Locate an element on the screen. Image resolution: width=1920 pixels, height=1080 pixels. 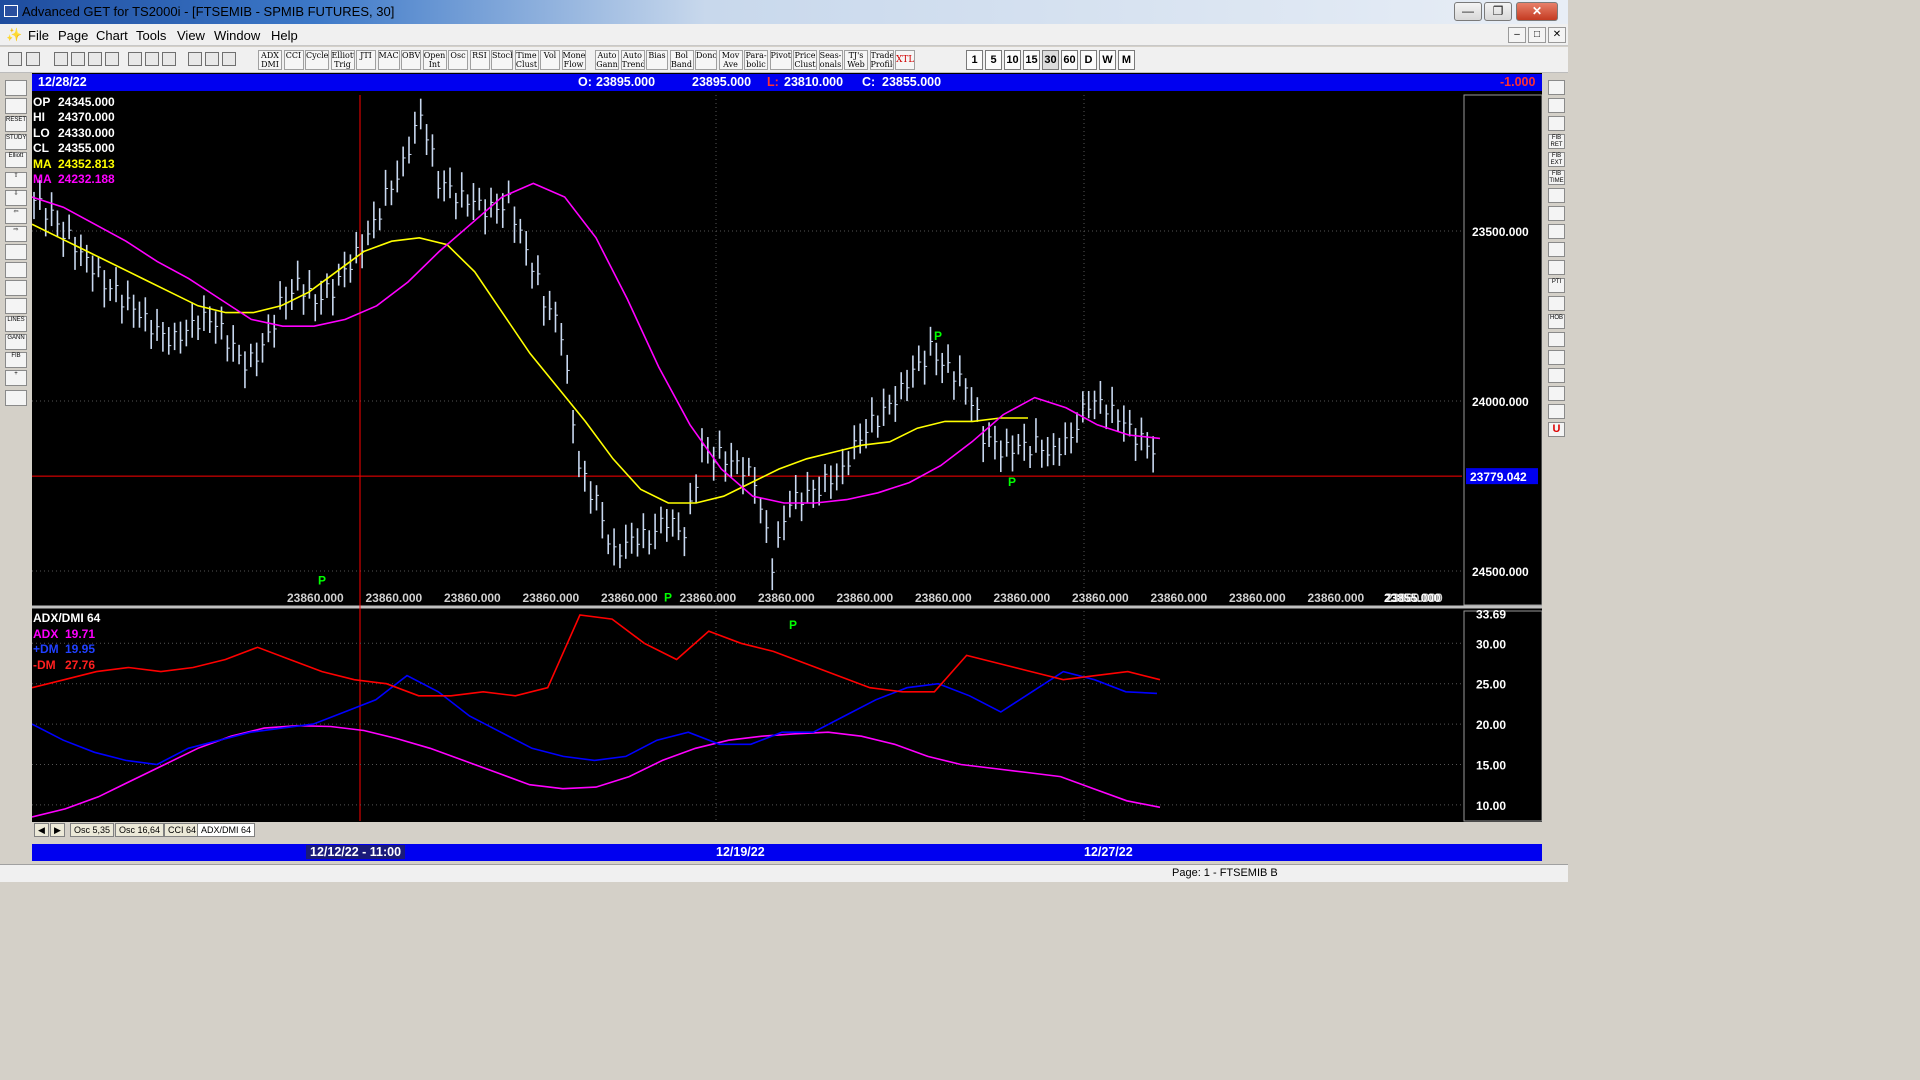
pointer-tool-icon is located at coordinates (15, 59).